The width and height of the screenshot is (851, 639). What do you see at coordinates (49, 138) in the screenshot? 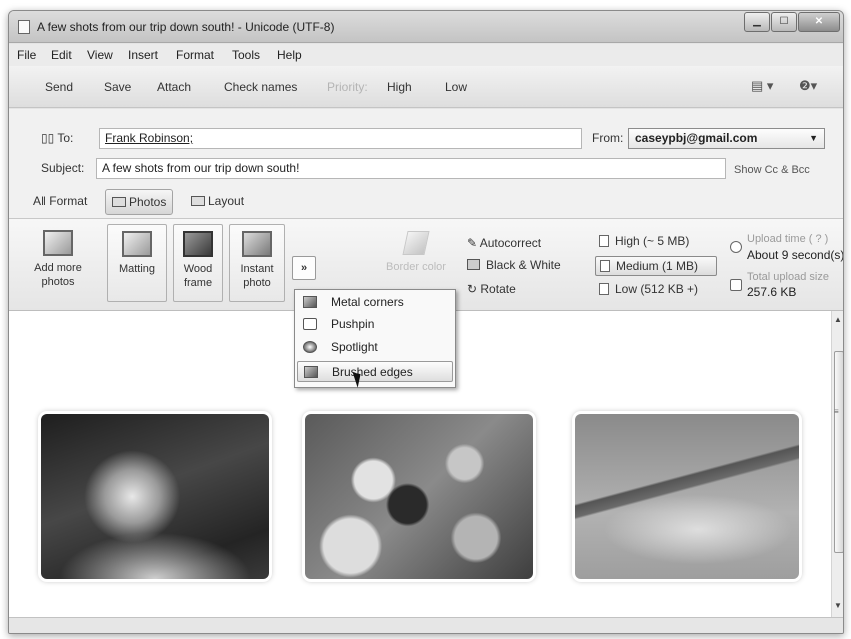
I see `address-book-icon: ▯▯` at bounding box center [49, 138].